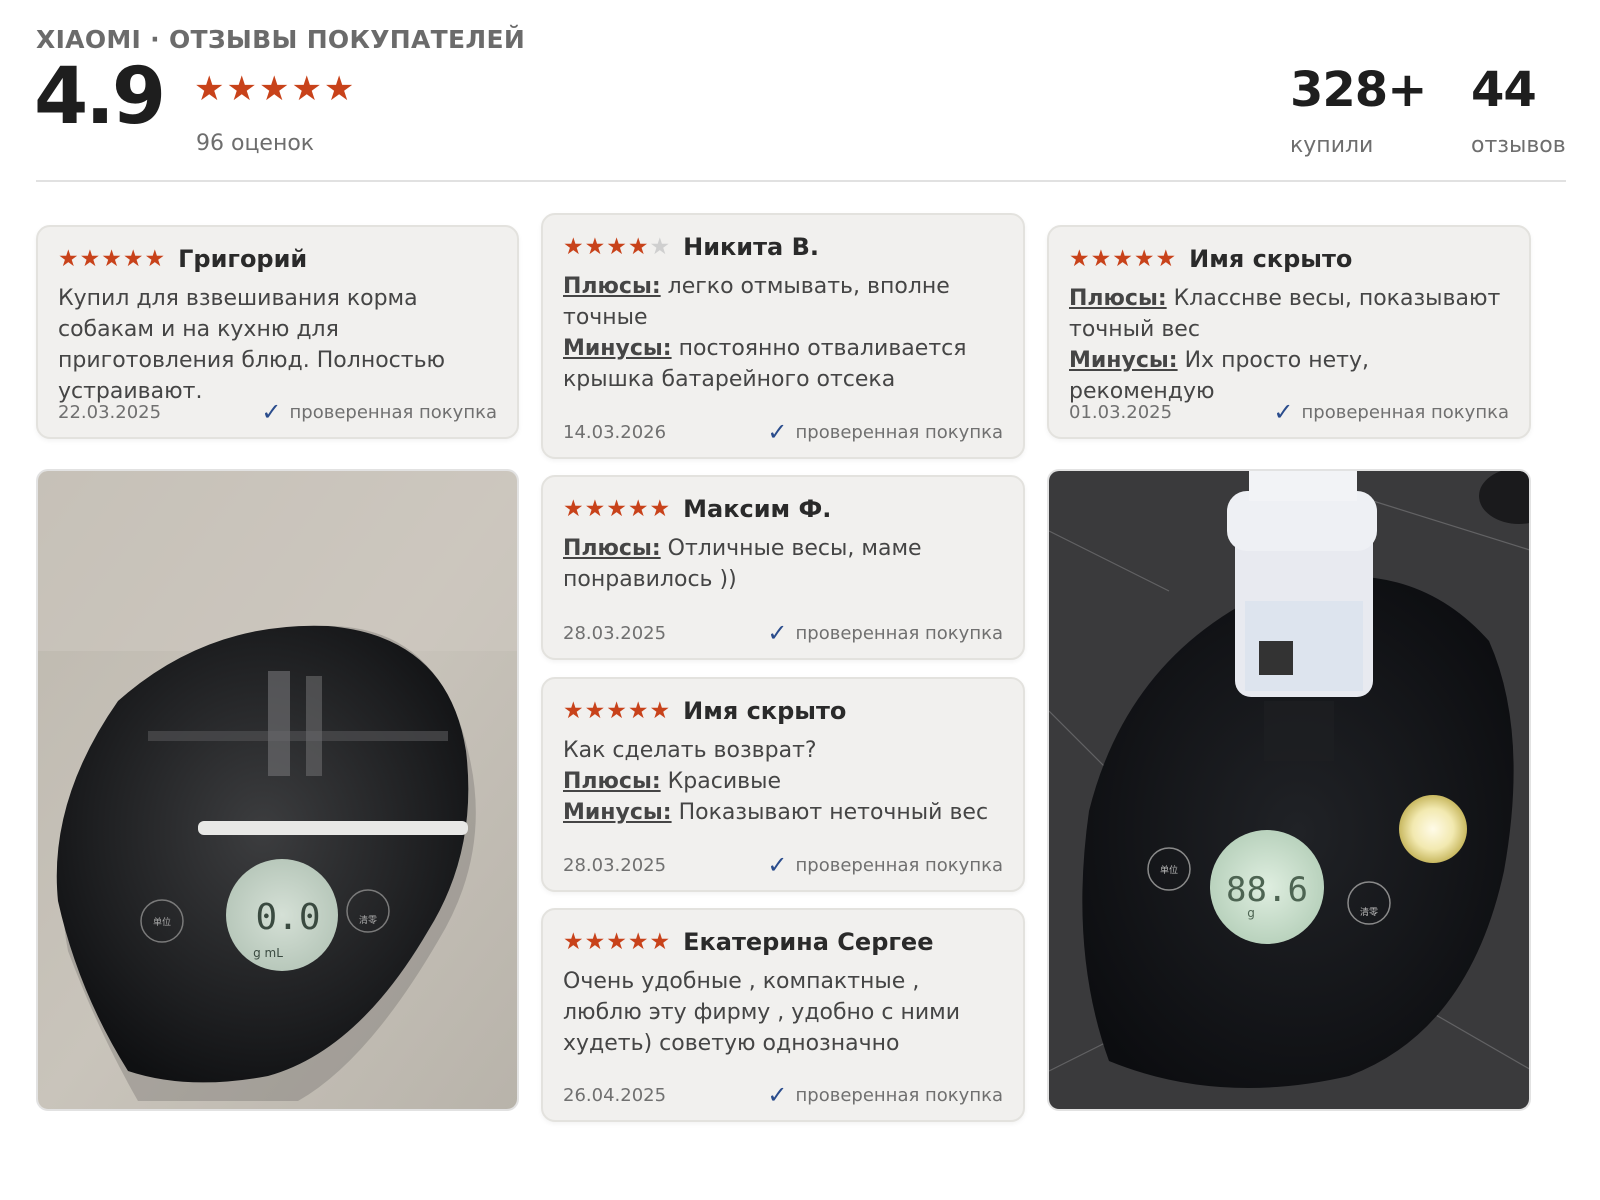 The height and width of the screenshot is (1200, 1600). Describe the element at coordinates (1332, 145) in the screenshot. I see `stat-bought-label: купили` at that location.